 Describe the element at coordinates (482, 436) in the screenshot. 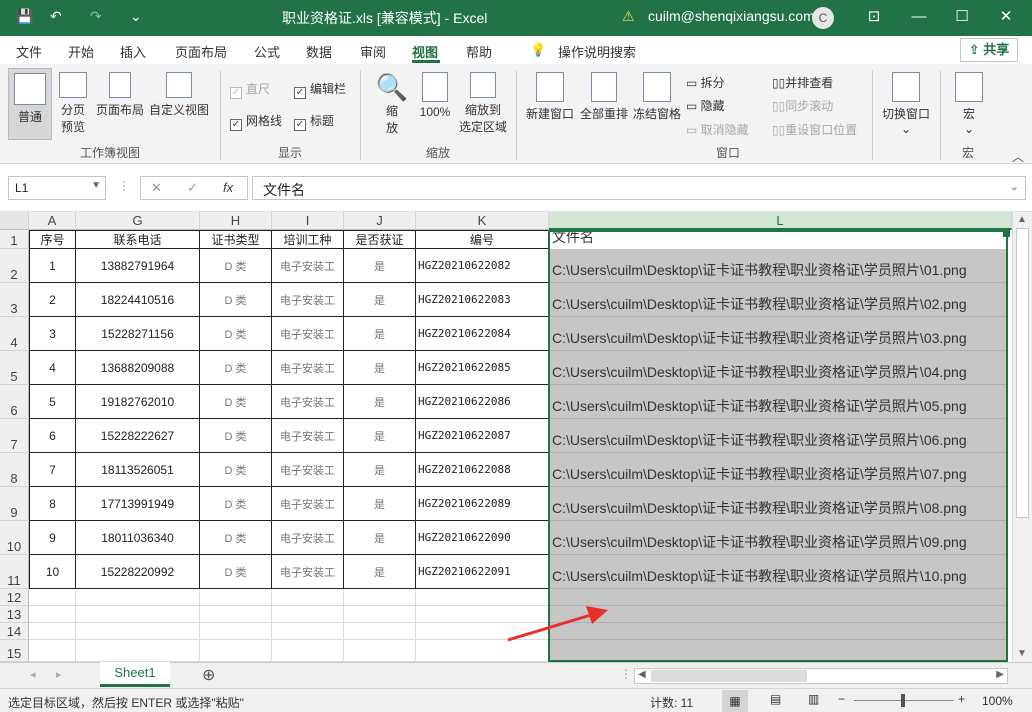

I see `table-cell-code: HGZ20210622087` at that location.